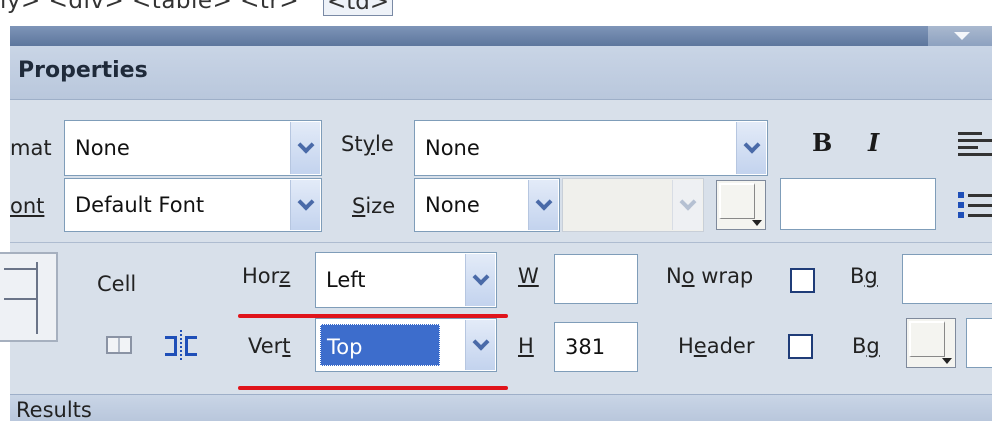 The height and width of the screenshot is (421, 992). I want to click on results-panel-header, so click(501, 407).